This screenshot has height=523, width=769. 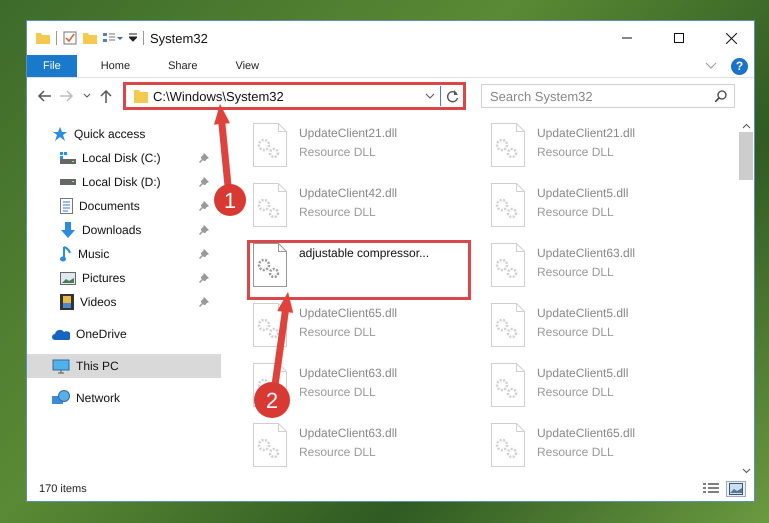 I want to click on sidebar-item: Local Disk (C:), so click(x=120, y=158).